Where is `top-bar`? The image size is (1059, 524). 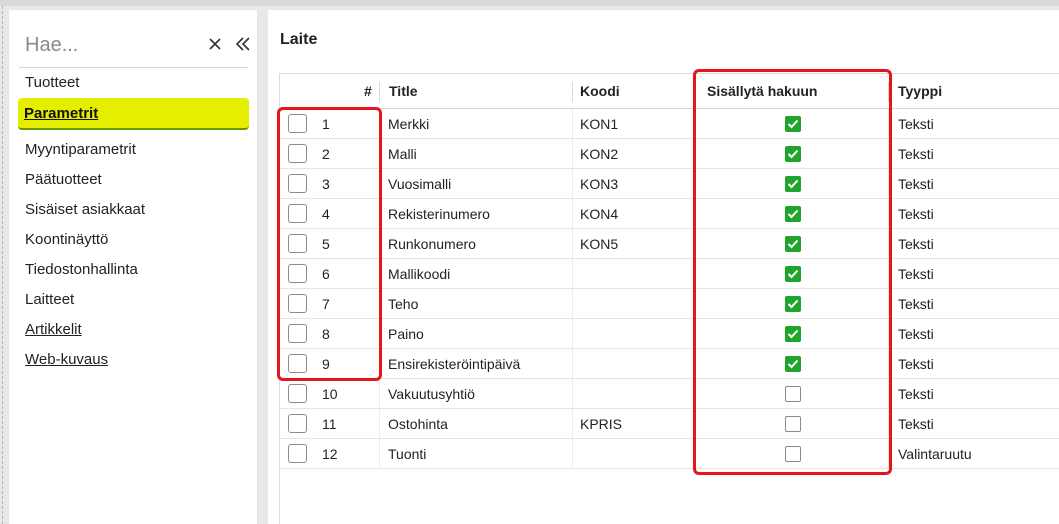 top-bar is located at coordinates (529, 3).